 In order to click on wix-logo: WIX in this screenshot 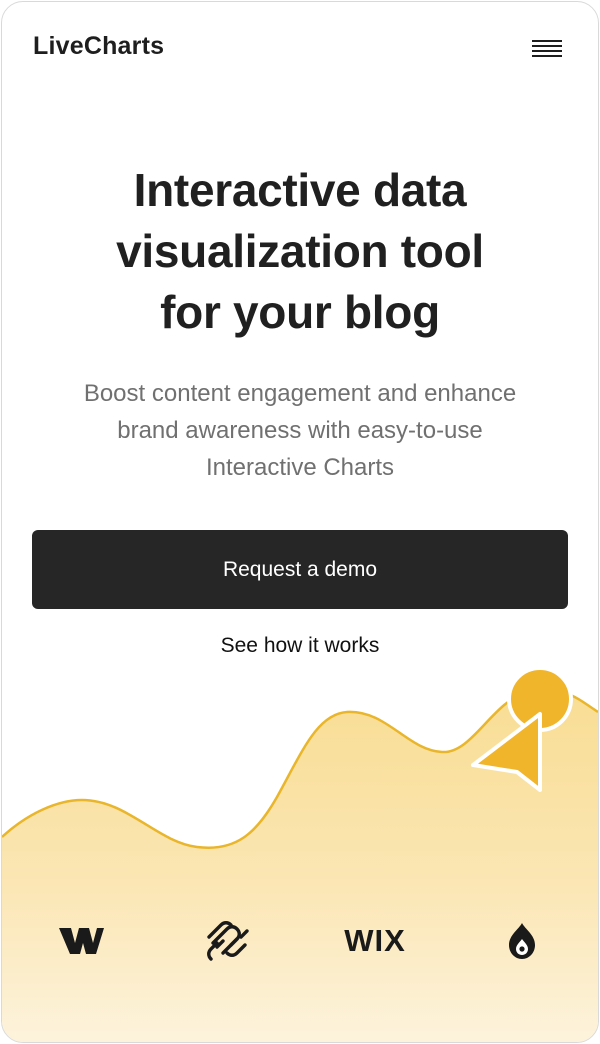, I will do `click(375, 941)`.